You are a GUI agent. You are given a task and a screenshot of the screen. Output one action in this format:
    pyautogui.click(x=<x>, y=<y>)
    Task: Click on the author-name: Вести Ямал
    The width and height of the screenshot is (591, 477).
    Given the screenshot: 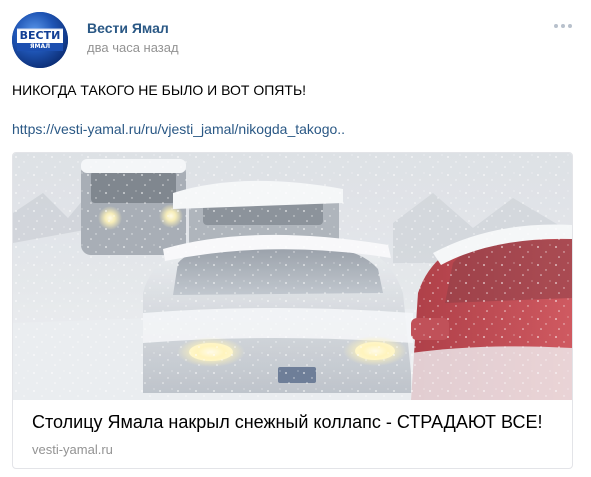 What is the action you would take?
    pyautogui.click(x=128, y=28)
    